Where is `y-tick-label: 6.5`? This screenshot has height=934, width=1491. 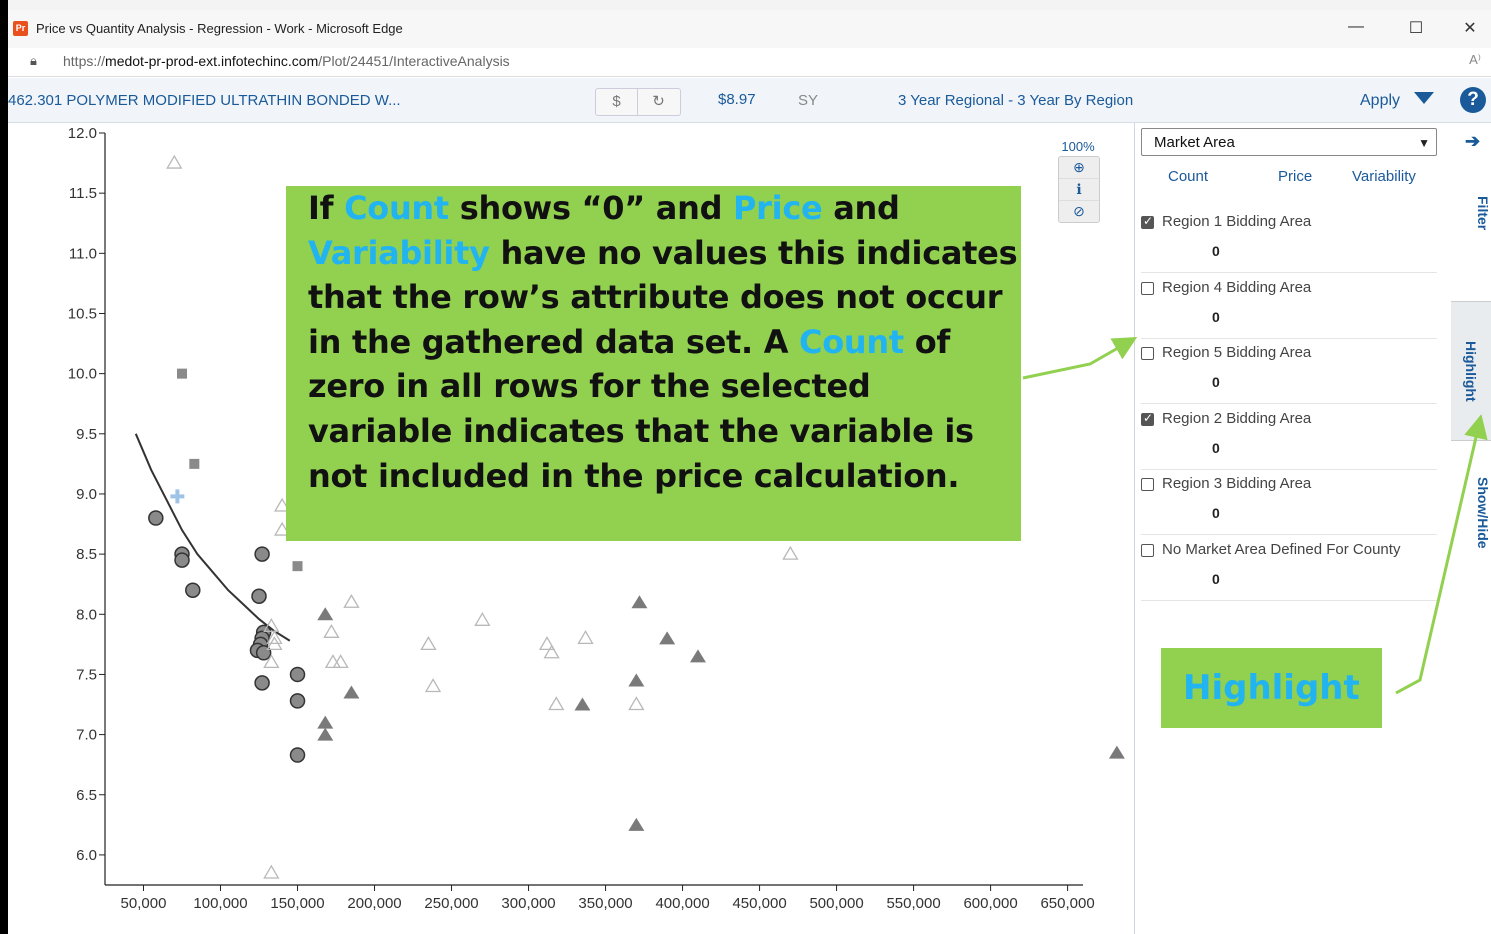
y-tick-label: 6.5 is located at coordinates (86, 795).